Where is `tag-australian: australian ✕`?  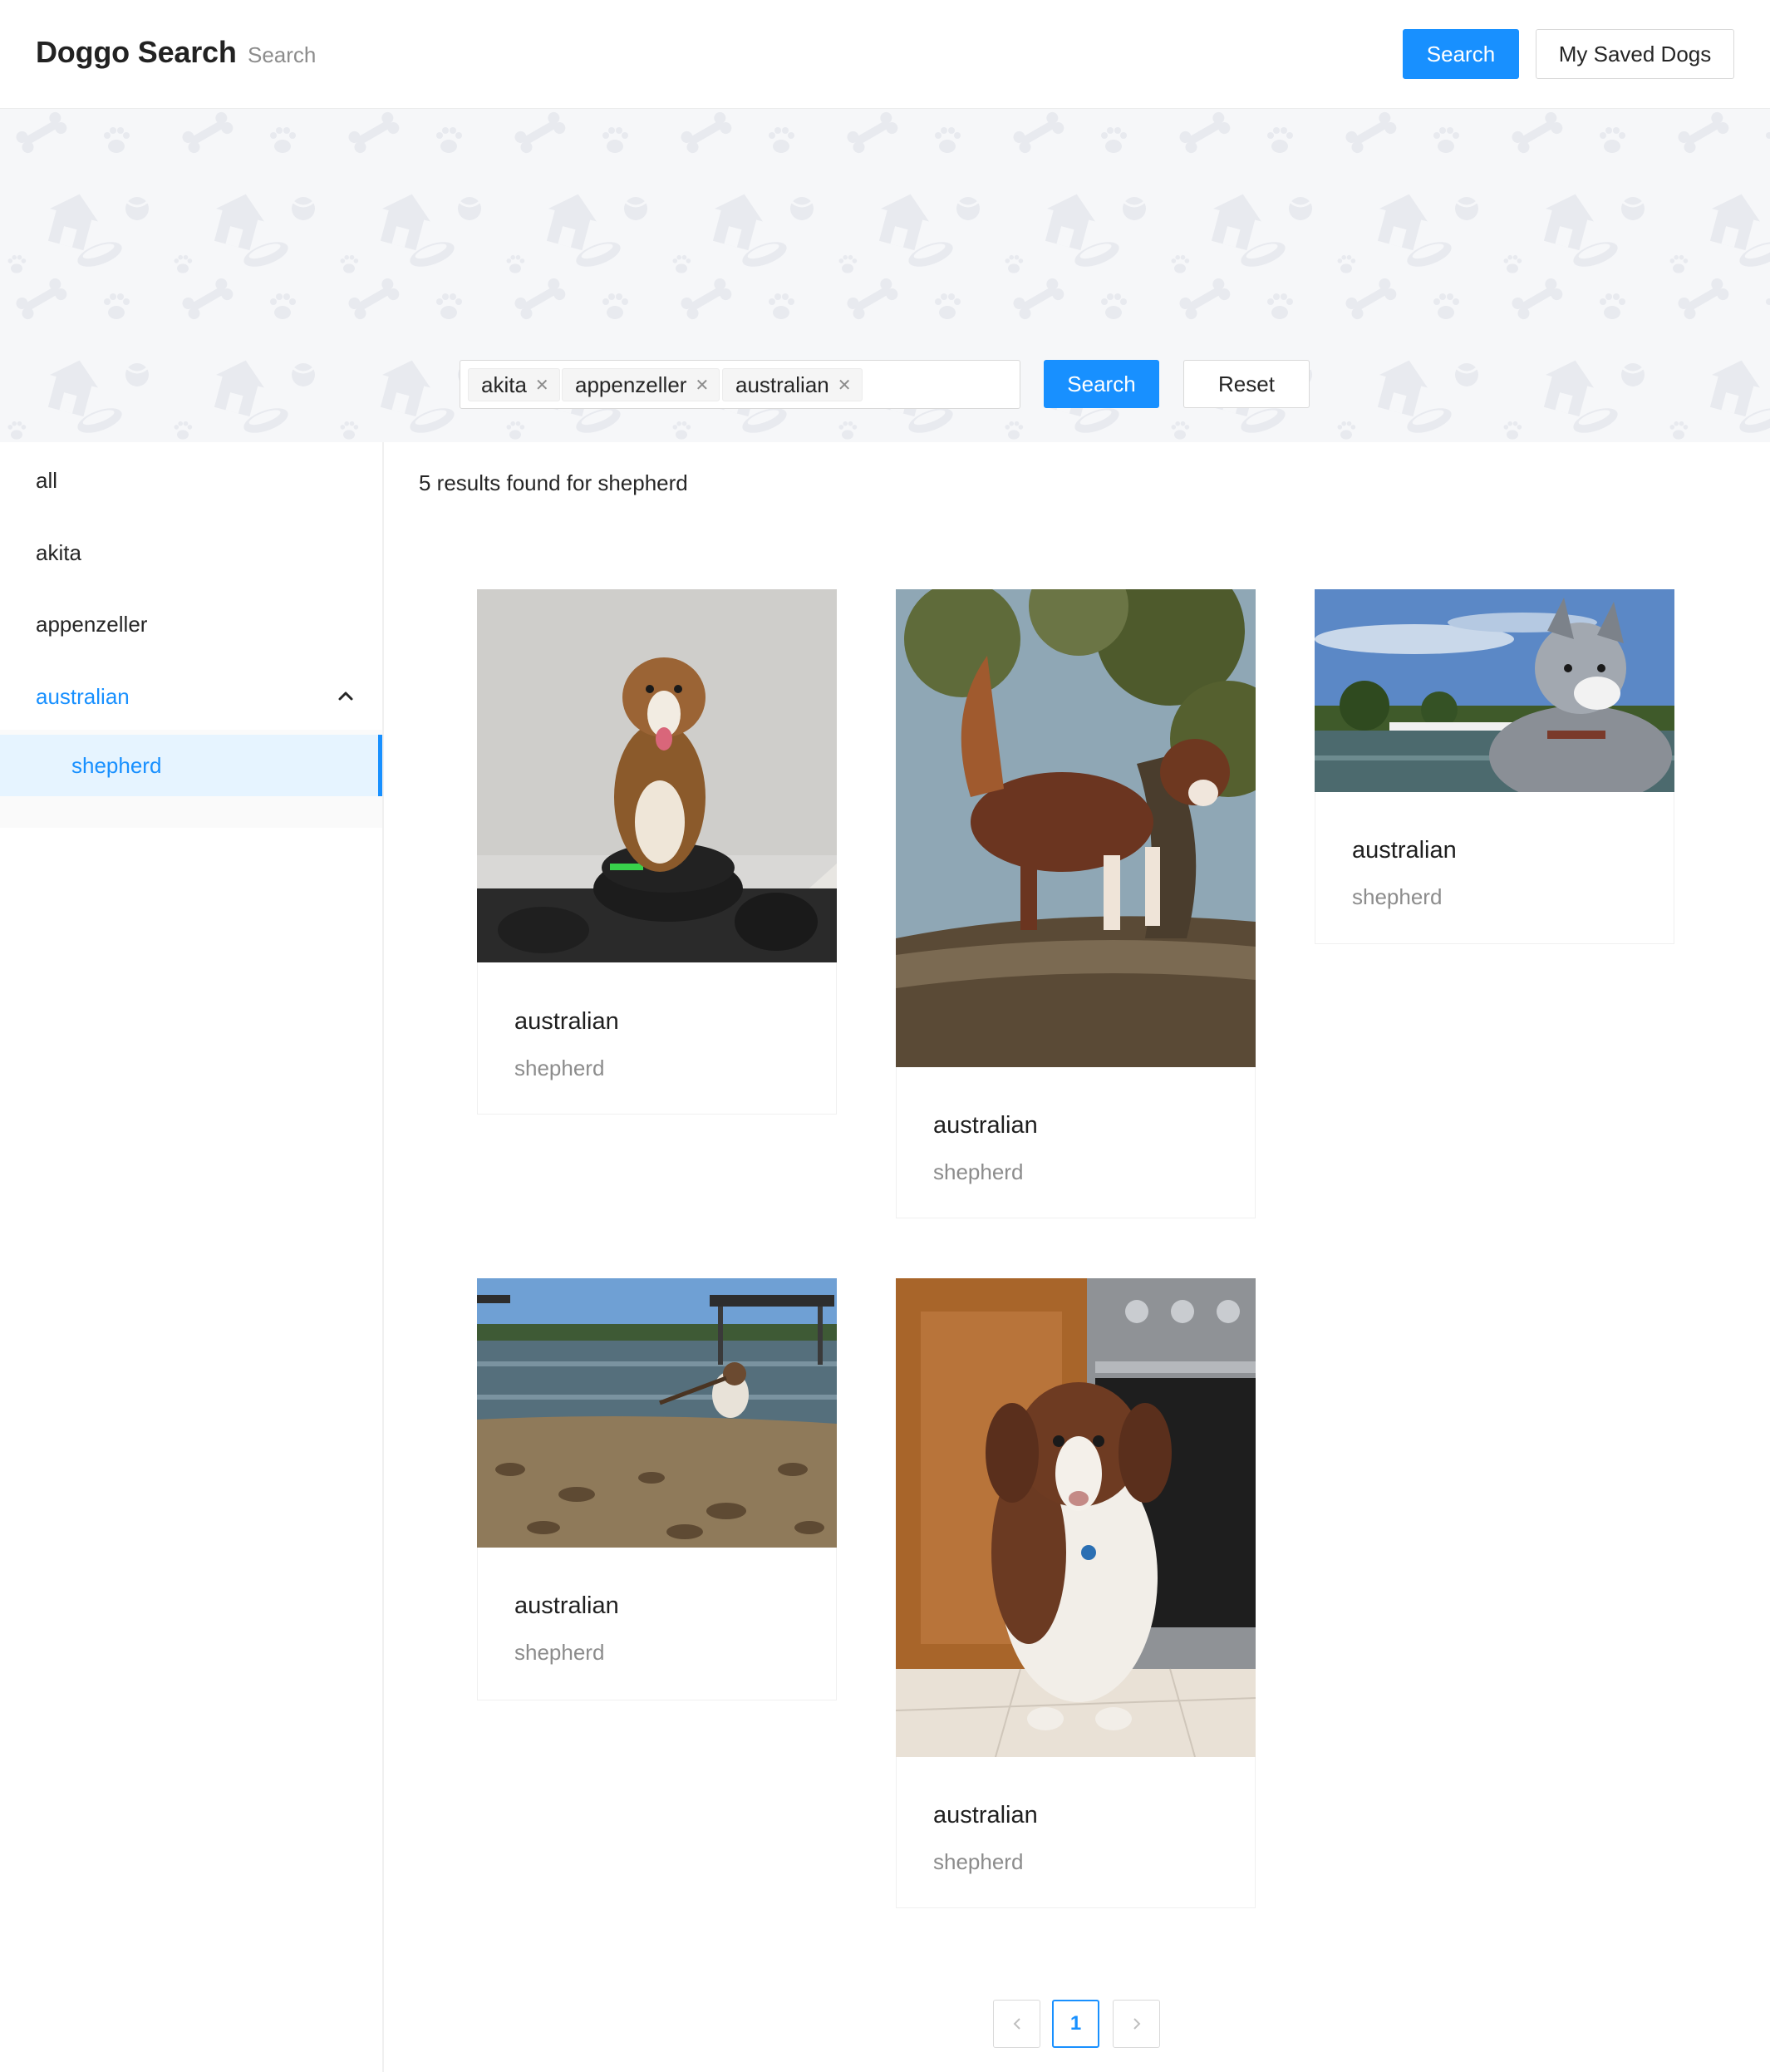 tag-australian: australian ✕ is located at coordinates (792, 384).